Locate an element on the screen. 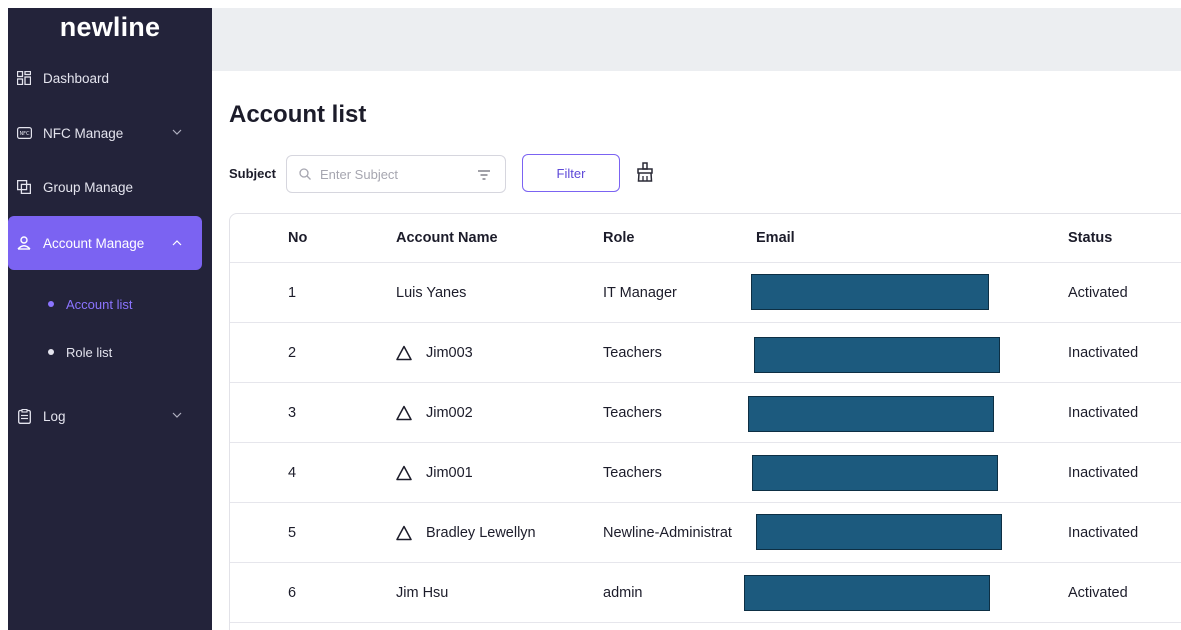 The width and height of the screenshot is (1181, 630). cell-no: 1 is located at coordinates (292, 292).